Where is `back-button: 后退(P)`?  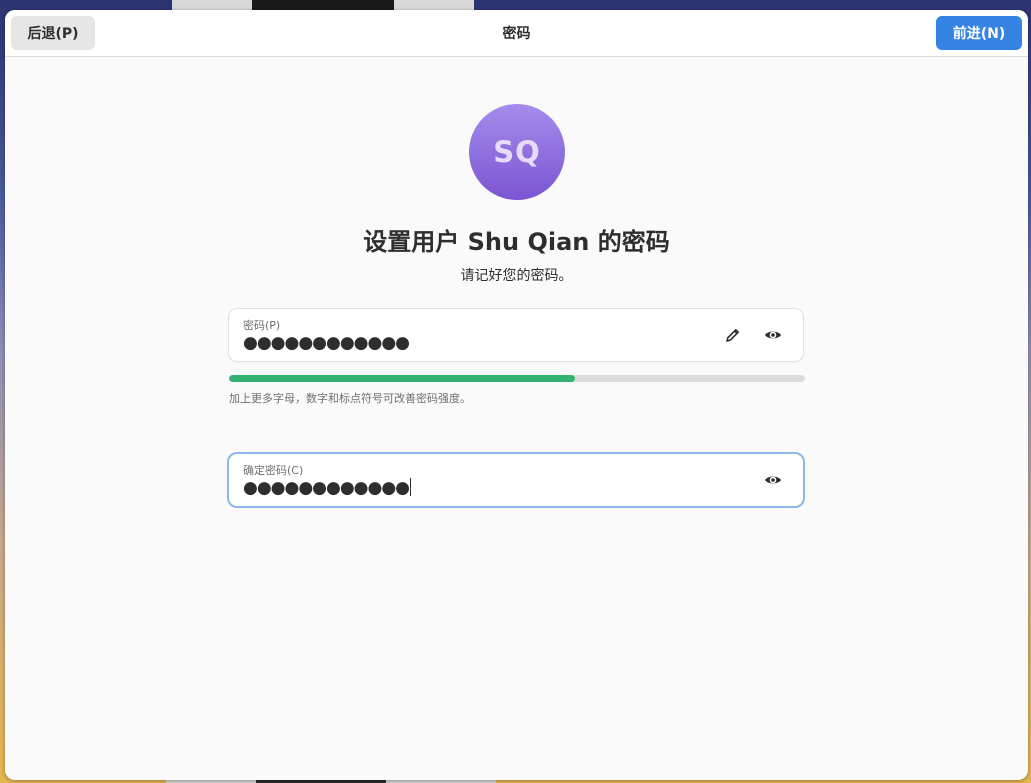
back-button: 后退(P) is located at coordinates (53, 33).